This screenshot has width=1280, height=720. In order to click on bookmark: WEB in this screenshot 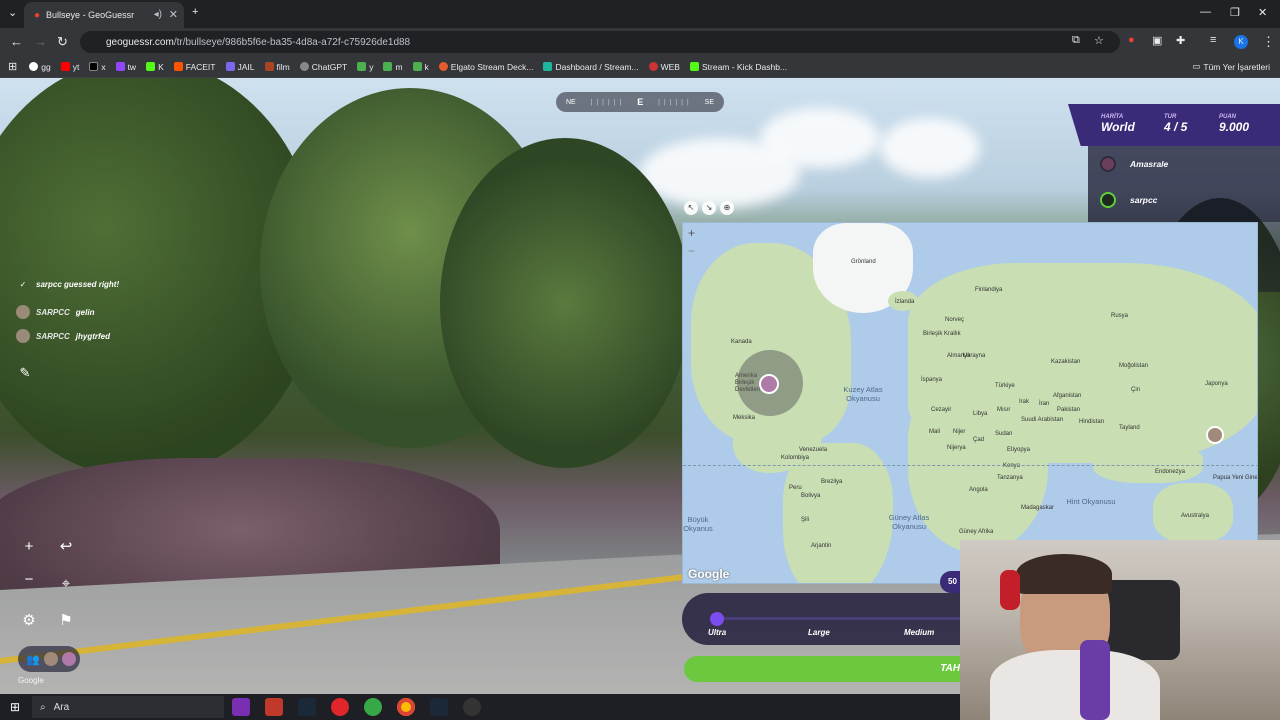, I will do `click(664, 67)`.